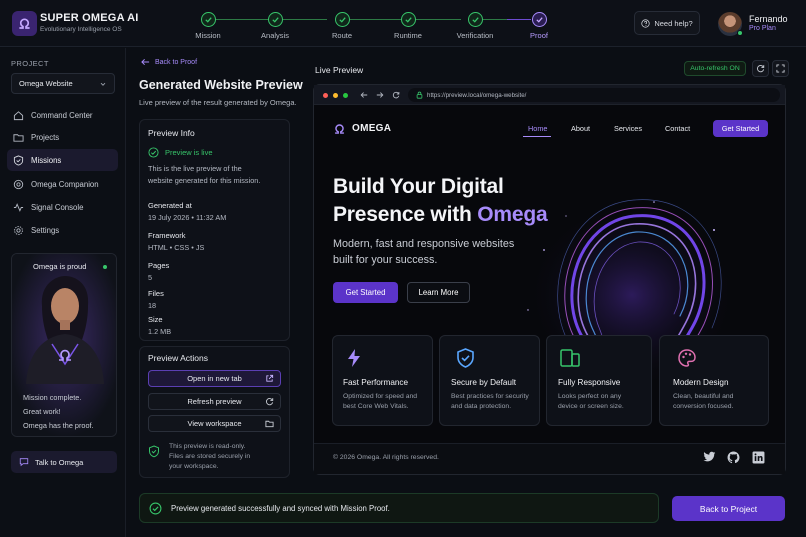 This screenshot has width=806, height=537. Describe the element at coordinates (780, 68) in the screenshot. I see `fullscreen-button` at that location.